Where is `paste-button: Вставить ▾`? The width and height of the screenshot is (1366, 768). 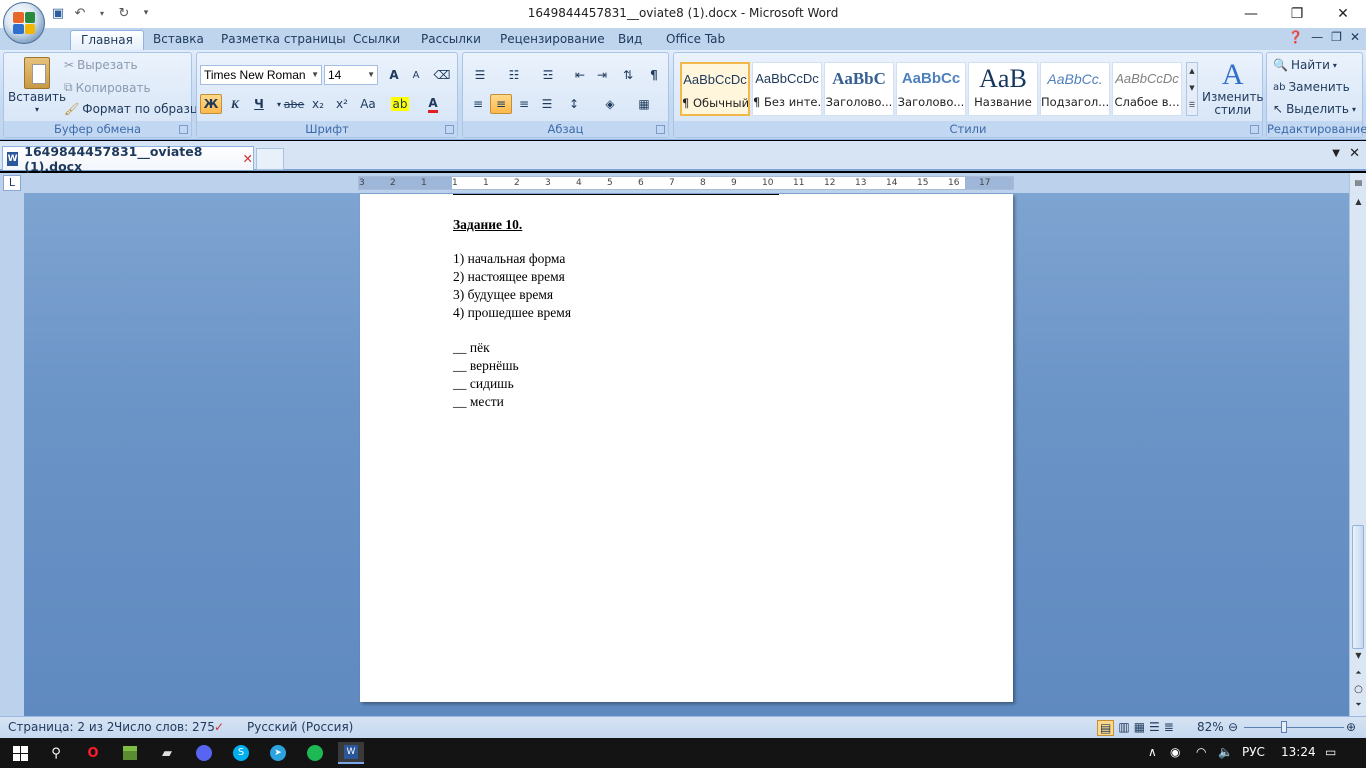 paste-button: Вставить ▾ is located at coordinates (37, 85).